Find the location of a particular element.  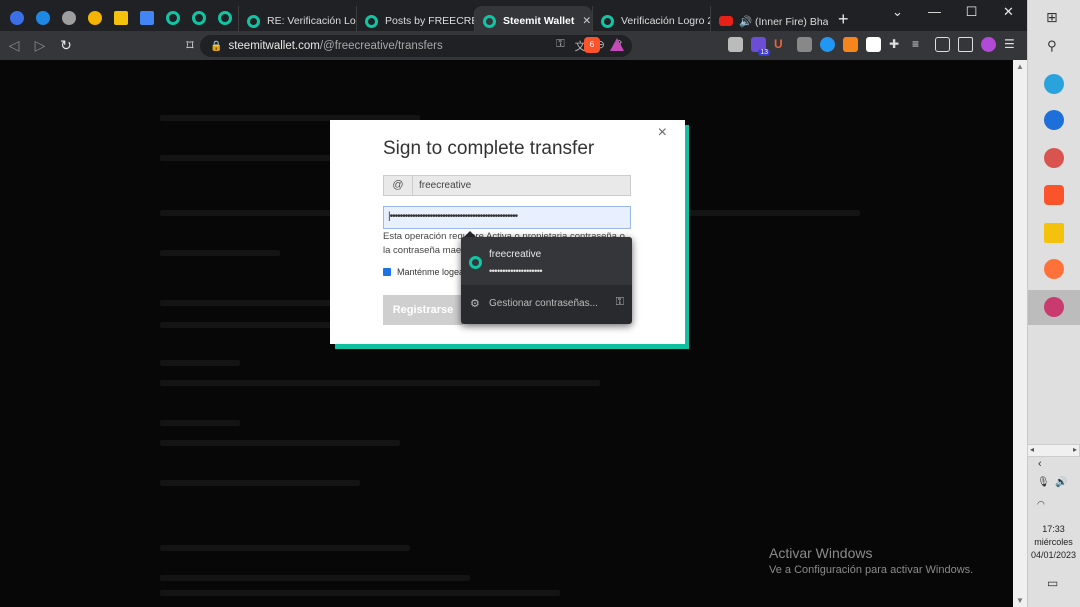

windows-taskbar: ⊞ ⚲ ‹ 🎙 🔊 ◠ ▭ is located at coordinates (1053, 303).